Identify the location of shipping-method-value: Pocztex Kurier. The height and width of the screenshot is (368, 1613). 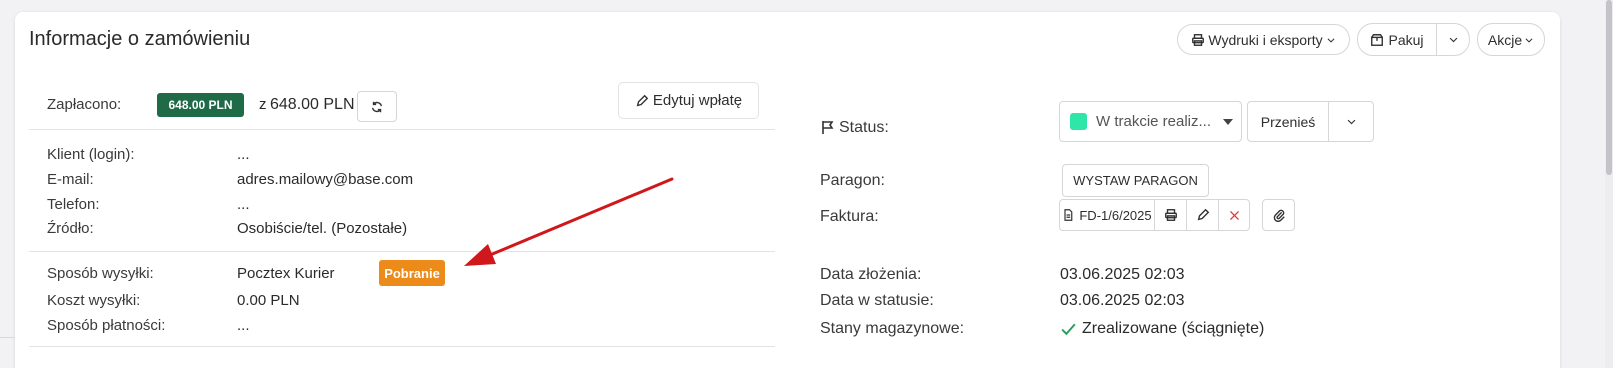
(286, 273).